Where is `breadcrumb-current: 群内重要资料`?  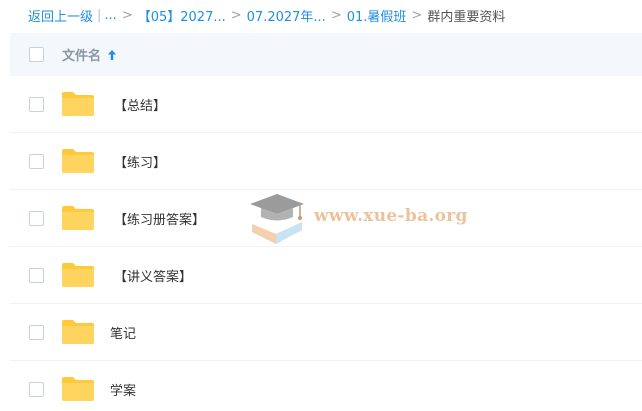 breadcrumb-current: 群内重要资料 is located at coordinates (466, 17).